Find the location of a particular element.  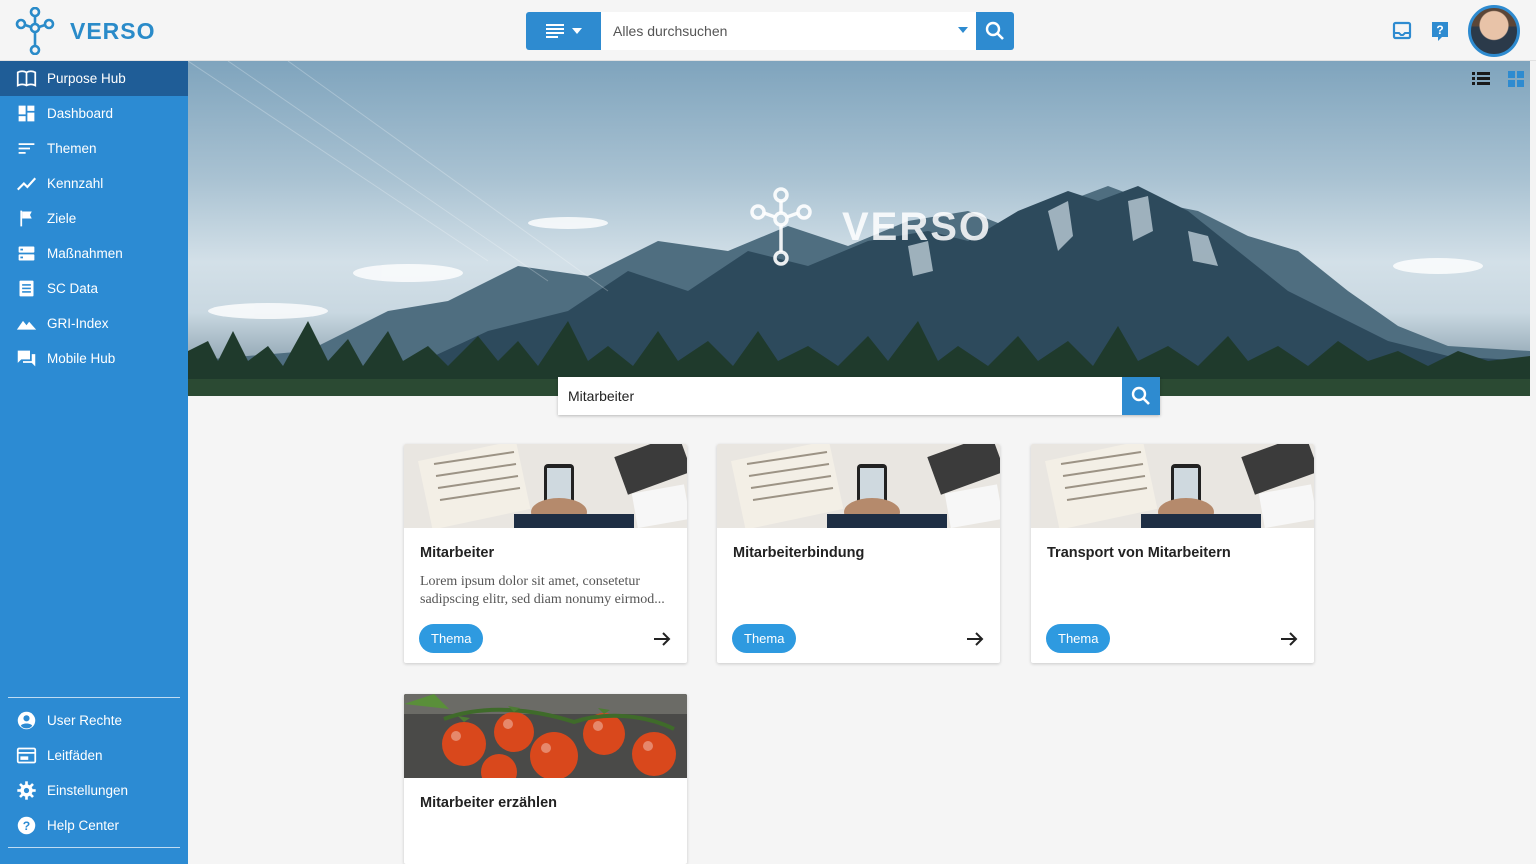

topic-card: Mitarbeiterbindung Thema is located at coordinates (858, 553).